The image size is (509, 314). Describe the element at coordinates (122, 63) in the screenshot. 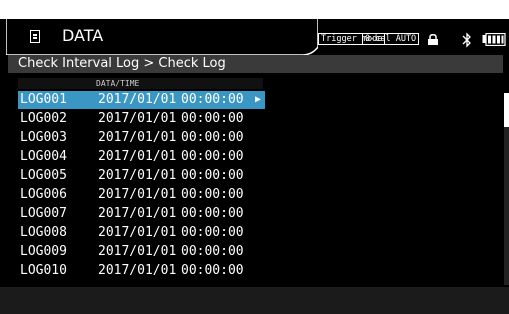

I see `breadcrumb: Check Interval Log > Check Log` at that location.